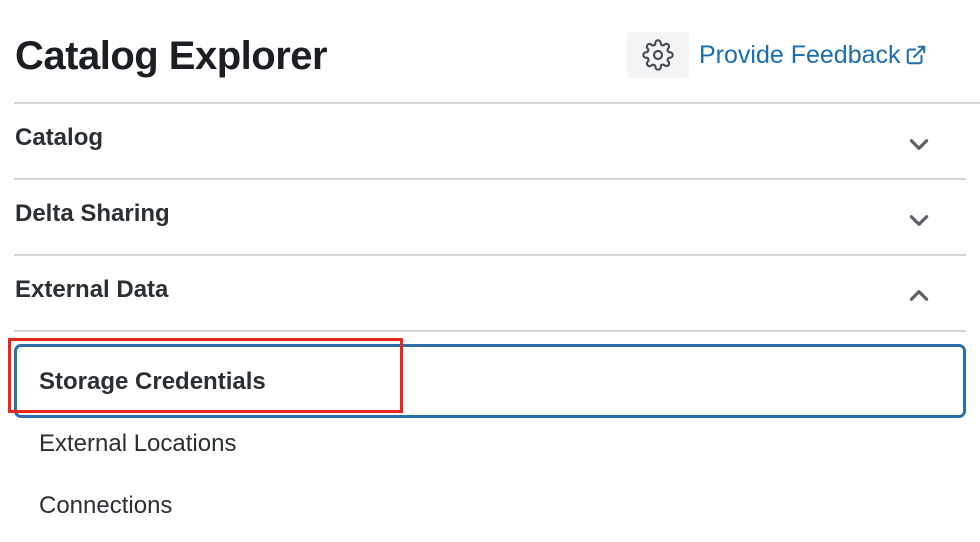 The image size is (980, 542). What do you see at coordinates (490, 508) in the screenshot?
I see `nav-item-connections: Connections` at bounding box center [490, 508].